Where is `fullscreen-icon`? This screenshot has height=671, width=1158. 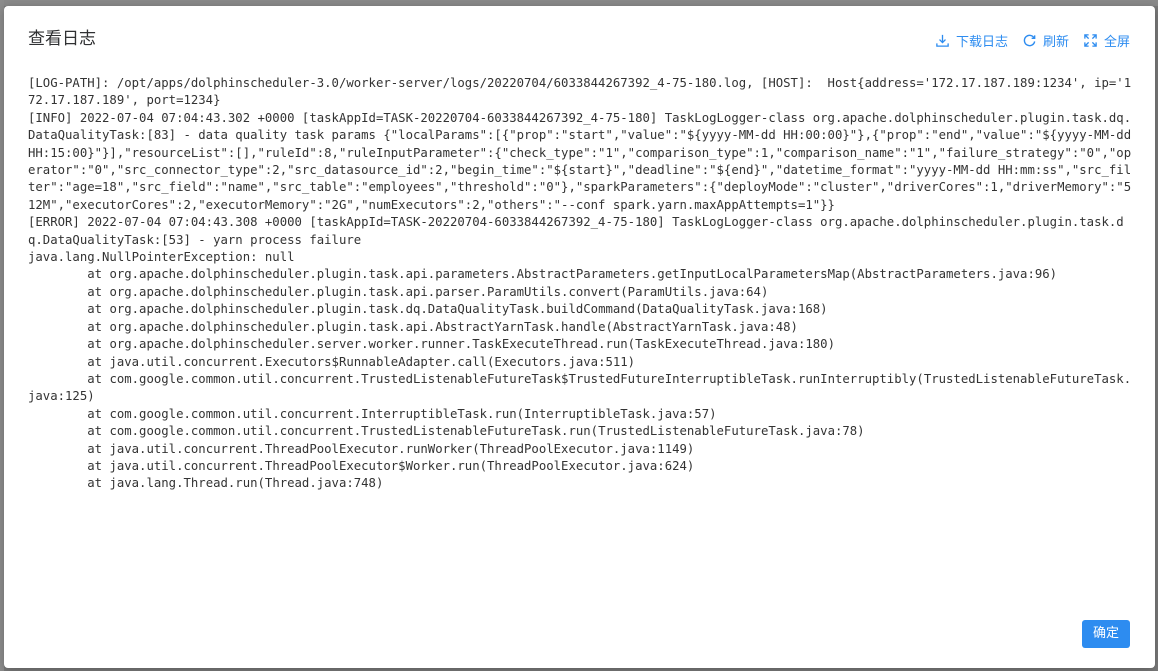 fullscreen-icon is located at coordinates (1090, 40).